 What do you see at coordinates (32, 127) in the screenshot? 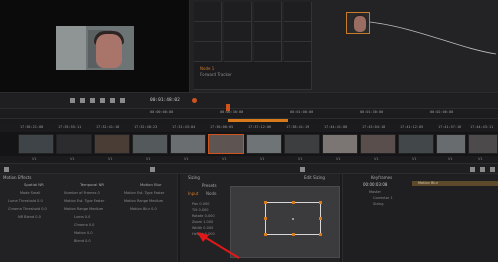
I see `clip-timecode: 17:36:21:08` at bounding box center [32, 127].